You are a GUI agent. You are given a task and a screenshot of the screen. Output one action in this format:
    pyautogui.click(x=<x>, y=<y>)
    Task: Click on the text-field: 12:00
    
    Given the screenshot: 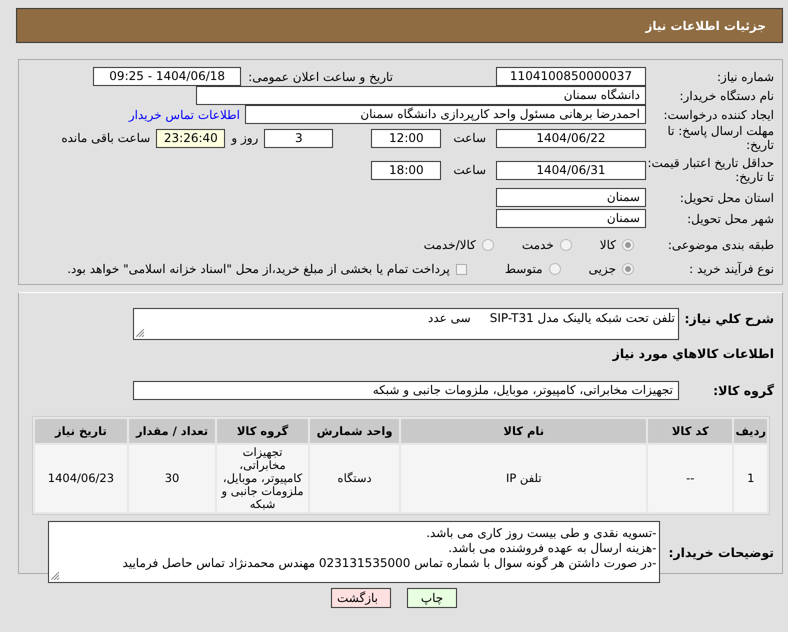 What is the action you would take?
    pyautogui.click(x=406, y=138)
    